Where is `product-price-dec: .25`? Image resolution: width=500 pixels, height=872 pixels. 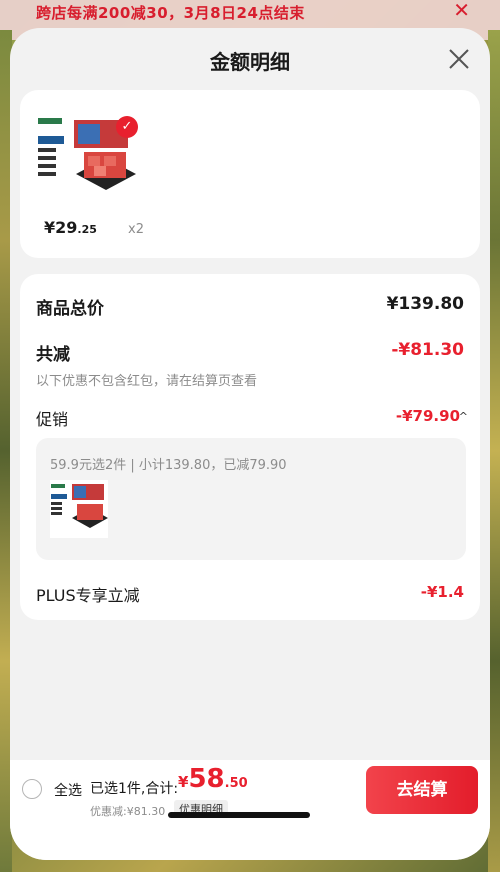 product-price-dec: .25 is located at coordinates (87, 229).